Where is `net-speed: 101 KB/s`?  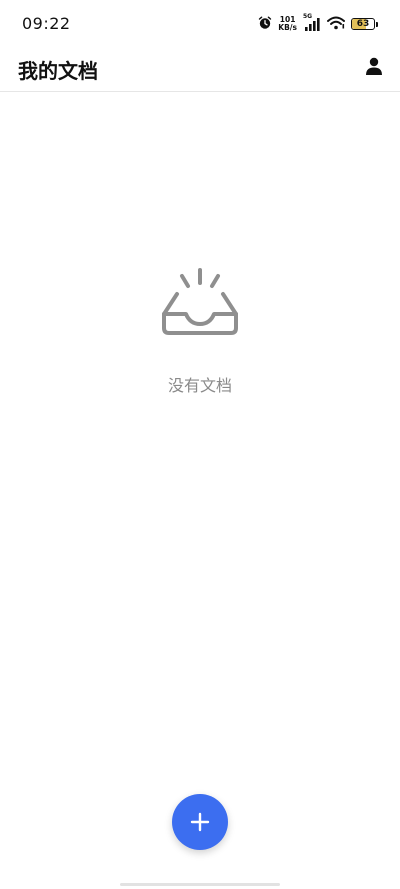
net-speed: 101 KB/s is located at coordinates (287, 24).